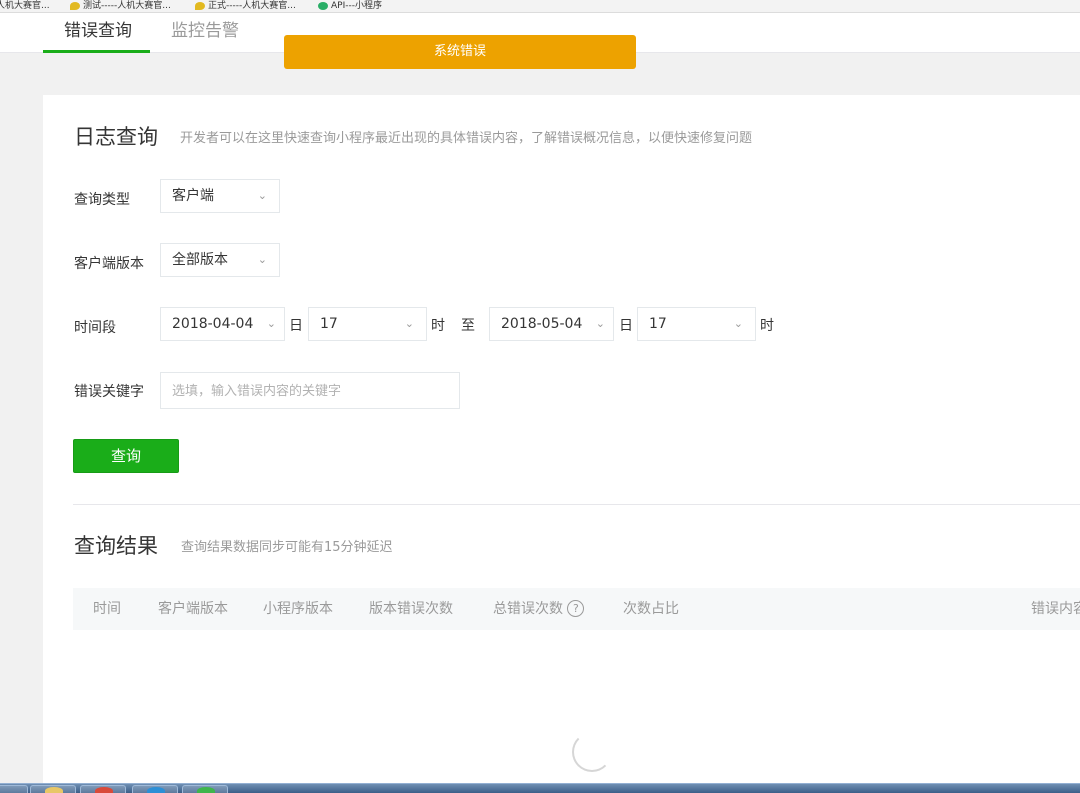 Image resolution: width=1080 pixels, height=793 pixels. Describe the element at coordinates (193, 609) in the screenshot. I see `column-header-client-version: 客户端版本` at that location.